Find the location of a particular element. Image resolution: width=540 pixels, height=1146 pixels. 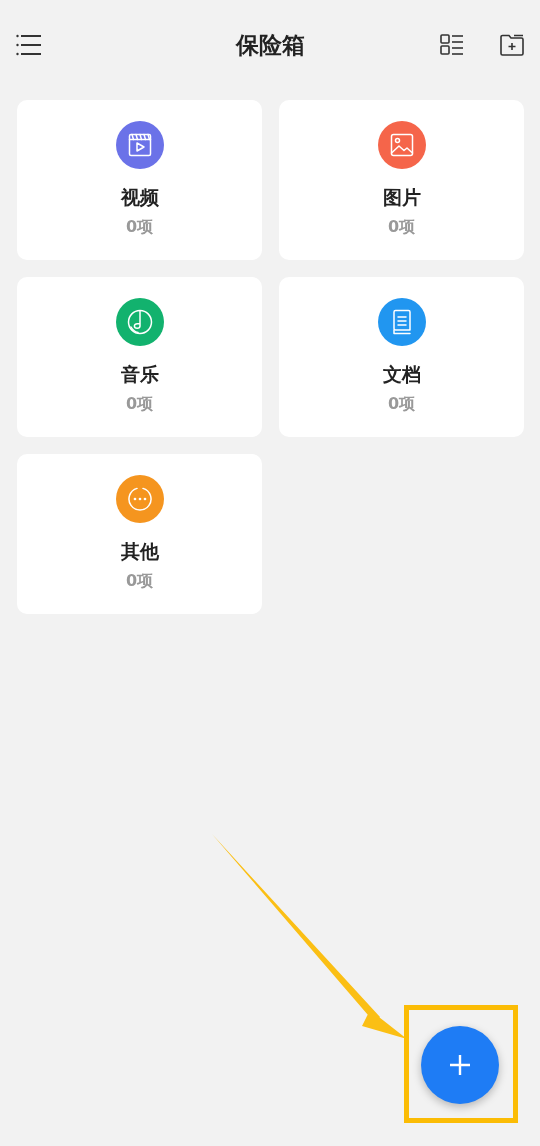

category-card: 图片 0项 is located at coordinates (401, 180).